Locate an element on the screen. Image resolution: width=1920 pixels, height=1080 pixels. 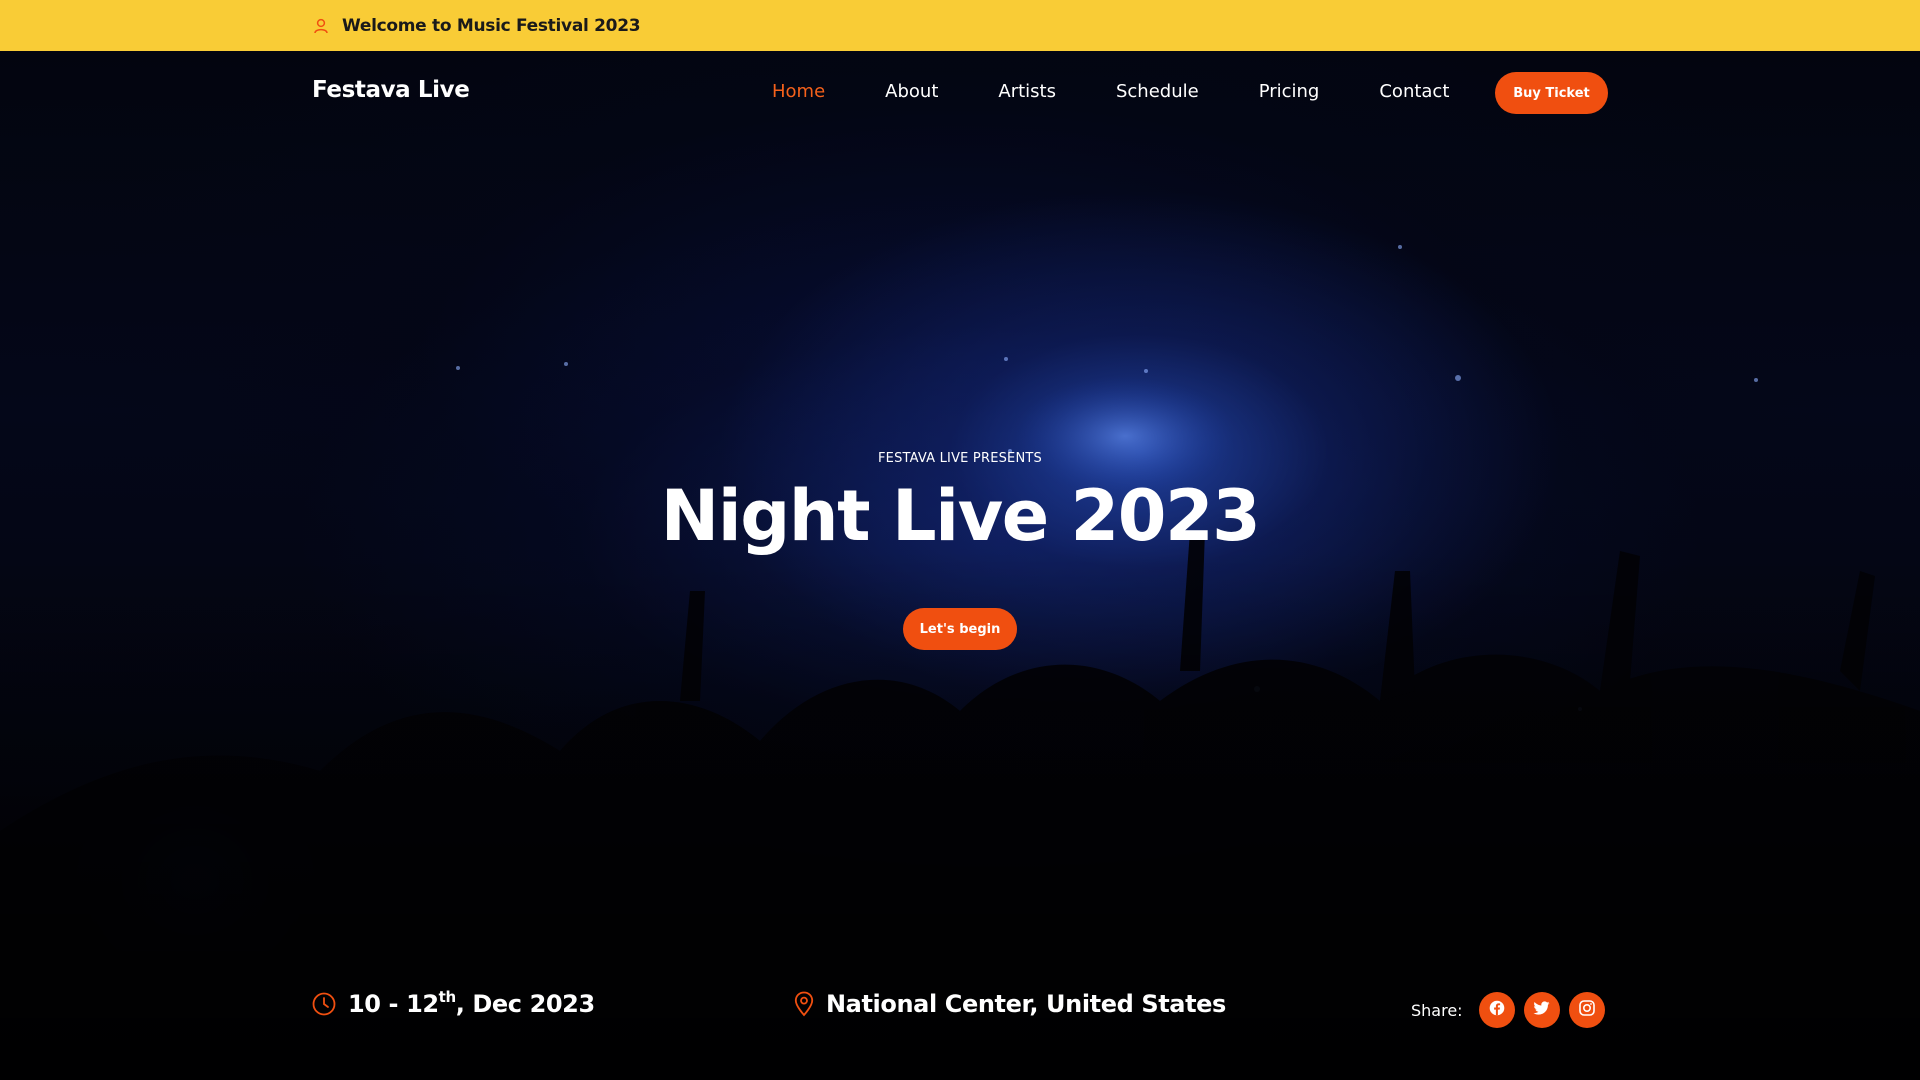
facebook-share-button is located at coordinates (1496, 1010).